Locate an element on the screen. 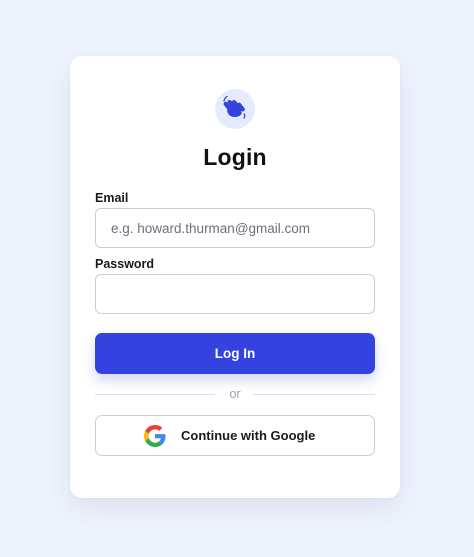  email-label: Email is located at coordinates (112, 198).